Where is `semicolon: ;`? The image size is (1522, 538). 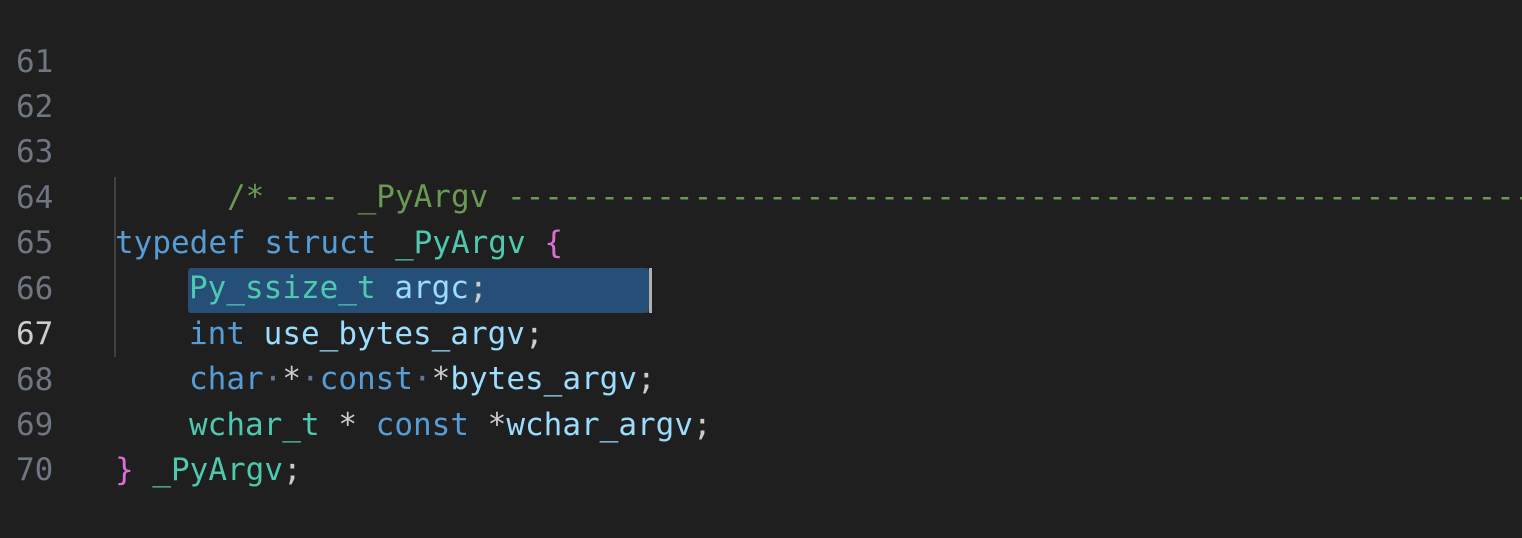
semicolon: ; is located at coordinates (292, 470).